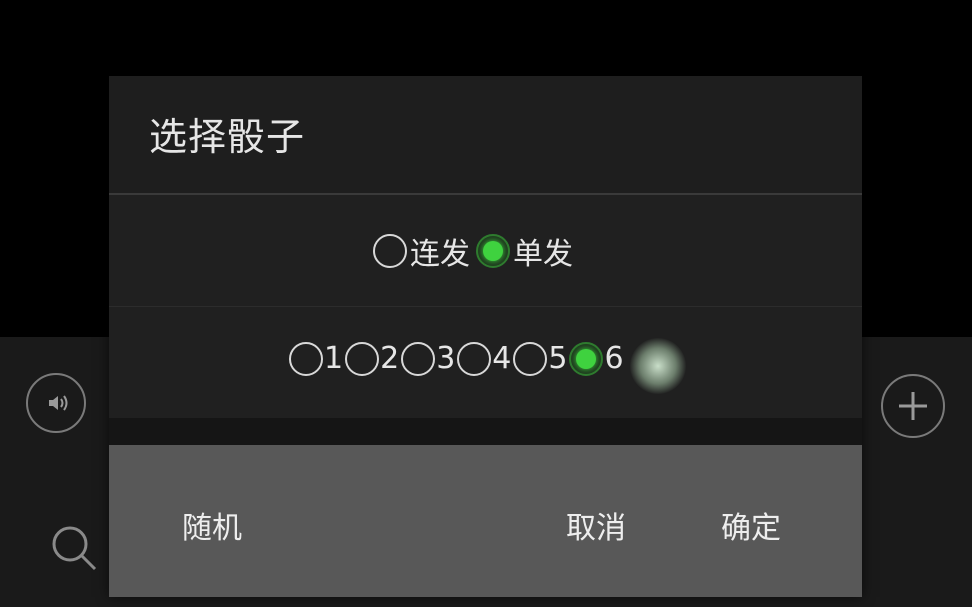  What do you see at coordinates (446, 358) in the screenshot?
I see `radio-label: 3` at bounding box center [446, 358].